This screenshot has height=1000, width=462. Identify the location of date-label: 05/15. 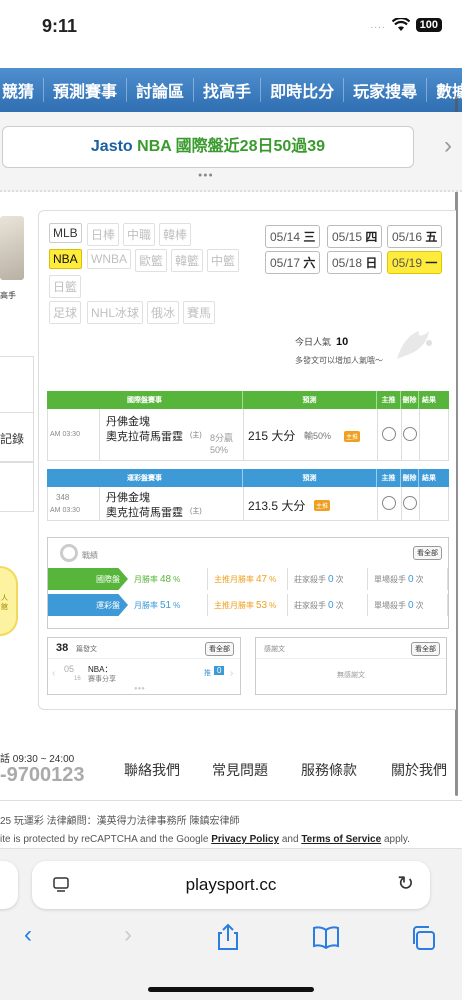
(347, 237).